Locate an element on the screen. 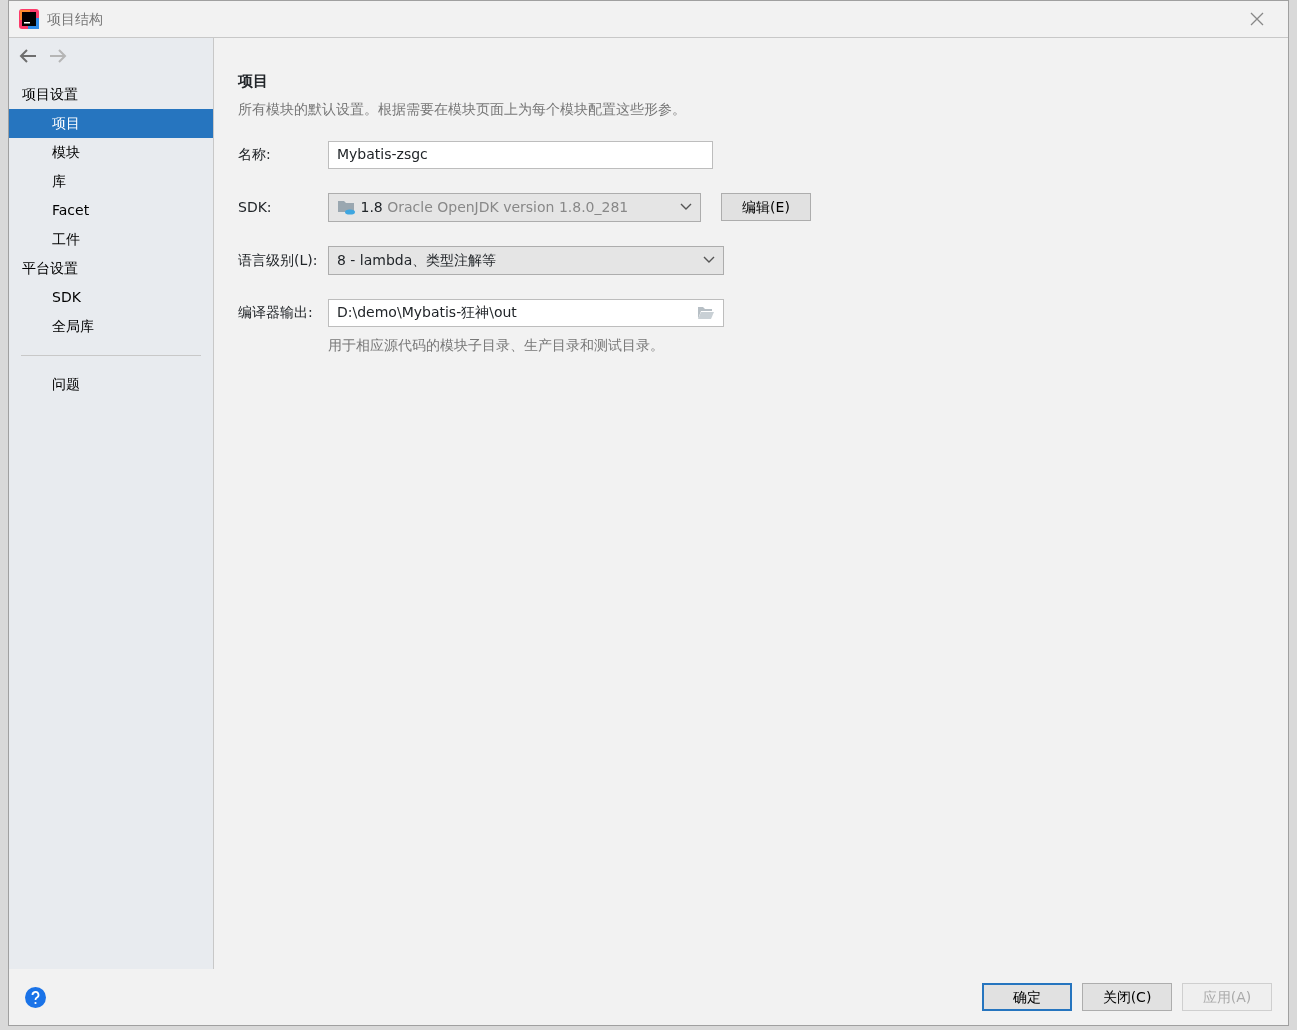 This screenshot has height=1030, width=1297. field-hint: 用于相应源代码的模块子目录、生产目录和测试目录。 is located at coordinates (496, 345).